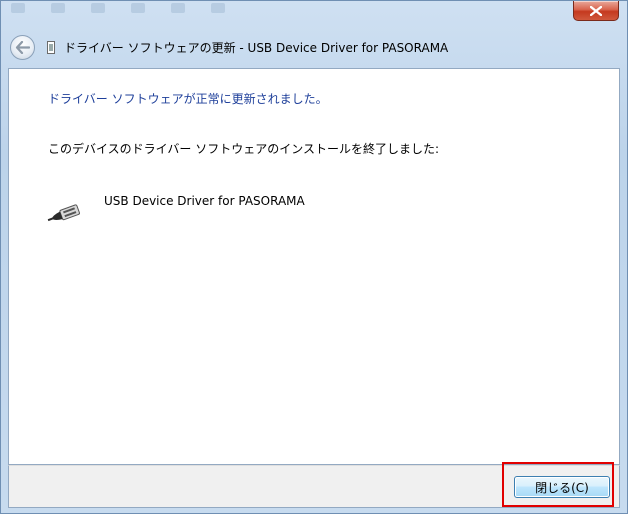 This screenshot has width=628, height=514. What do you see at coordinates (244, 149) in the screenshot?
I see `install-message: このデバイスのドライバー ソフトウェアのインストールを終了しました:` at bounding box center [244, 149].